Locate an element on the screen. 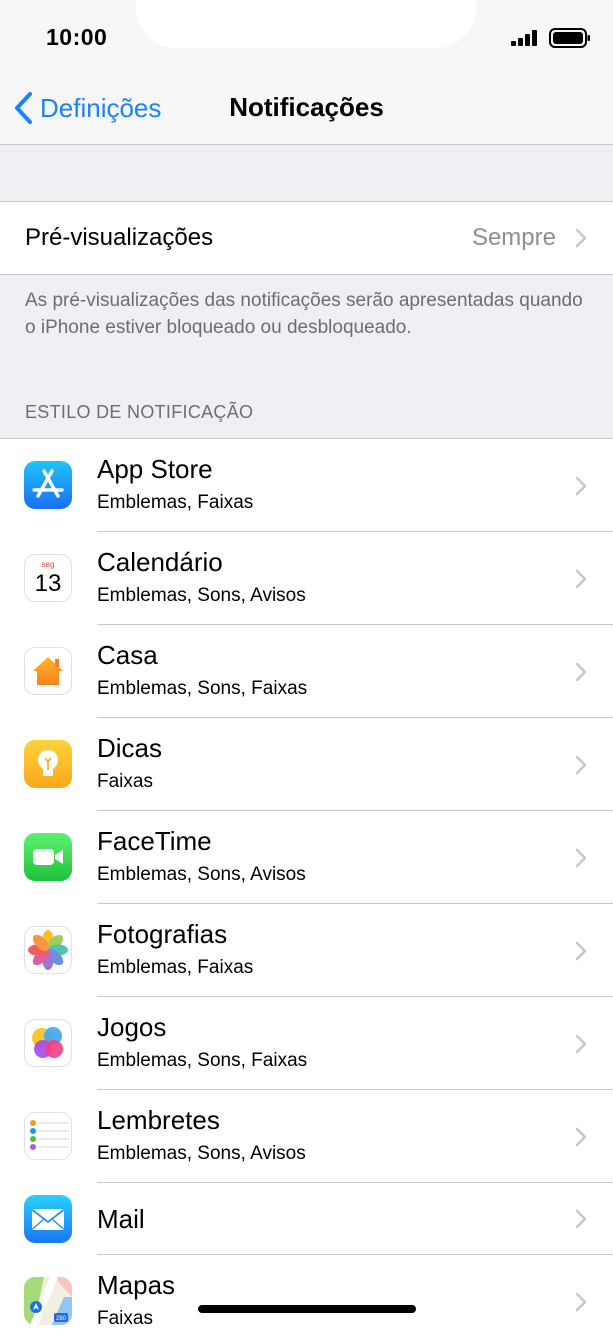 The width and height of the screenshot is (613, 1339). navigation-bar: Notificações Definições is located at coordinates (306, 108).